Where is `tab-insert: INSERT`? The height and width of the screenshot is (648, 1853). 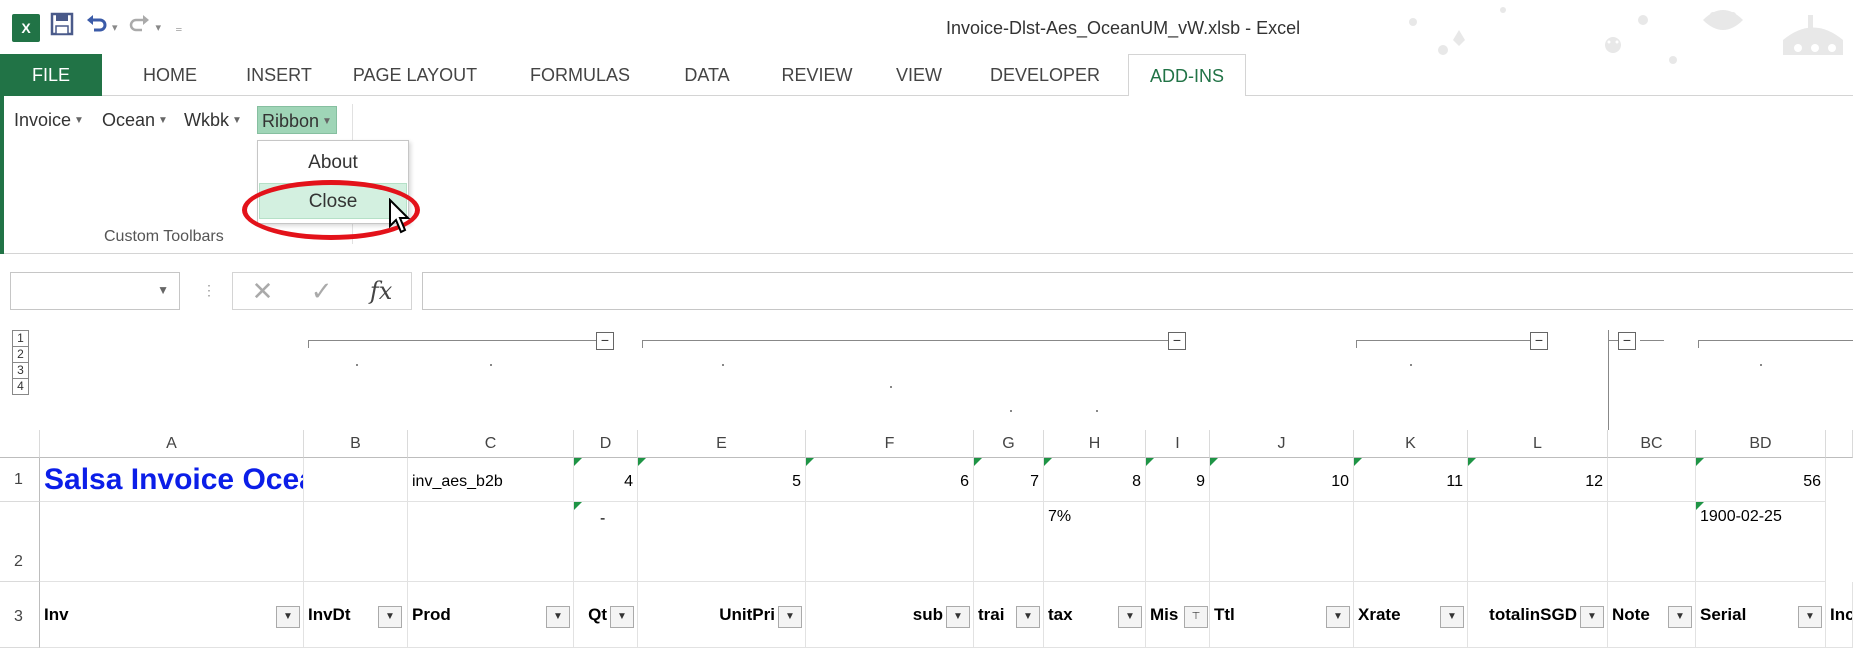
tab-insert: INSERT is located at coordinates (279, 75).